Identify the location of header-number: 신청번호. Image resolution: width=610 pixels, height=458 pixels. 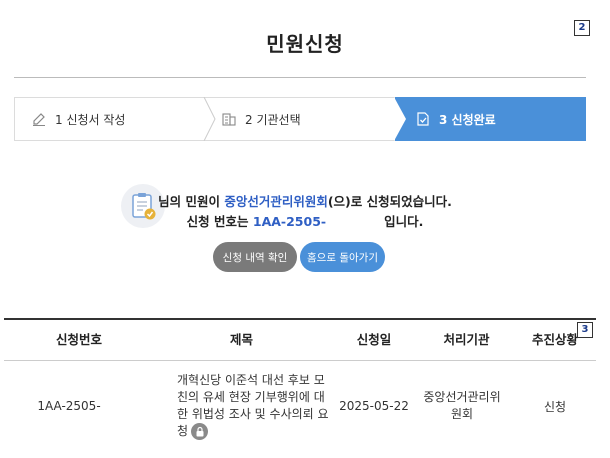
(78, 339).